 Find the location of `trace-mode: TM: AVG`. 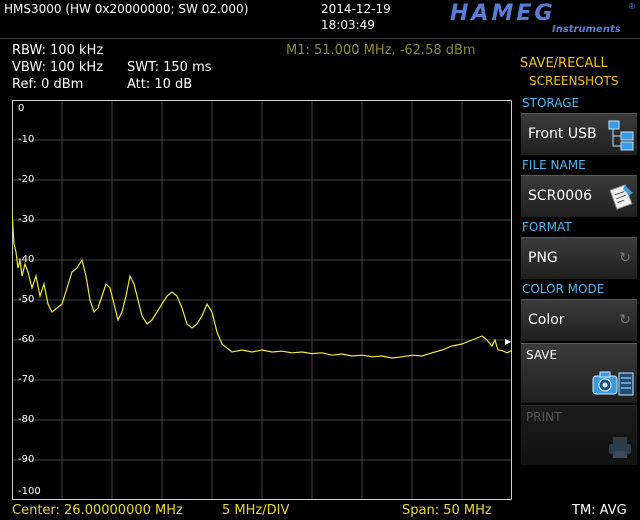

trace-mode: TM: AVG is located at coordinates (599, 510).